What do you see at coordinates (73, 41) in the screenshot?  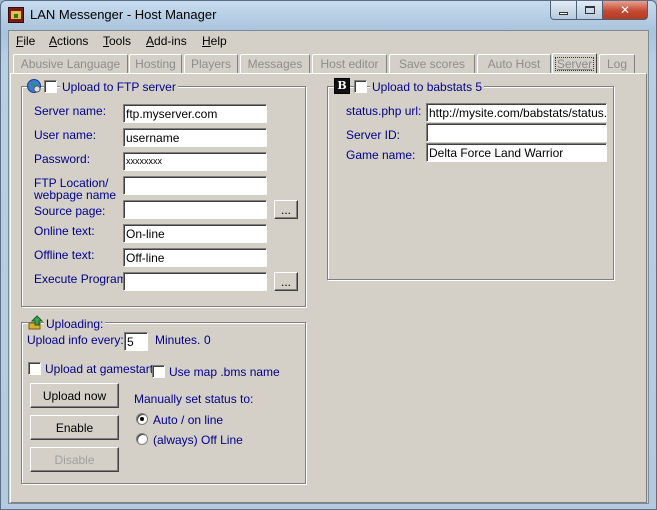 I see `menu-actions-rest: ctions` at bounding box center [73, 41].